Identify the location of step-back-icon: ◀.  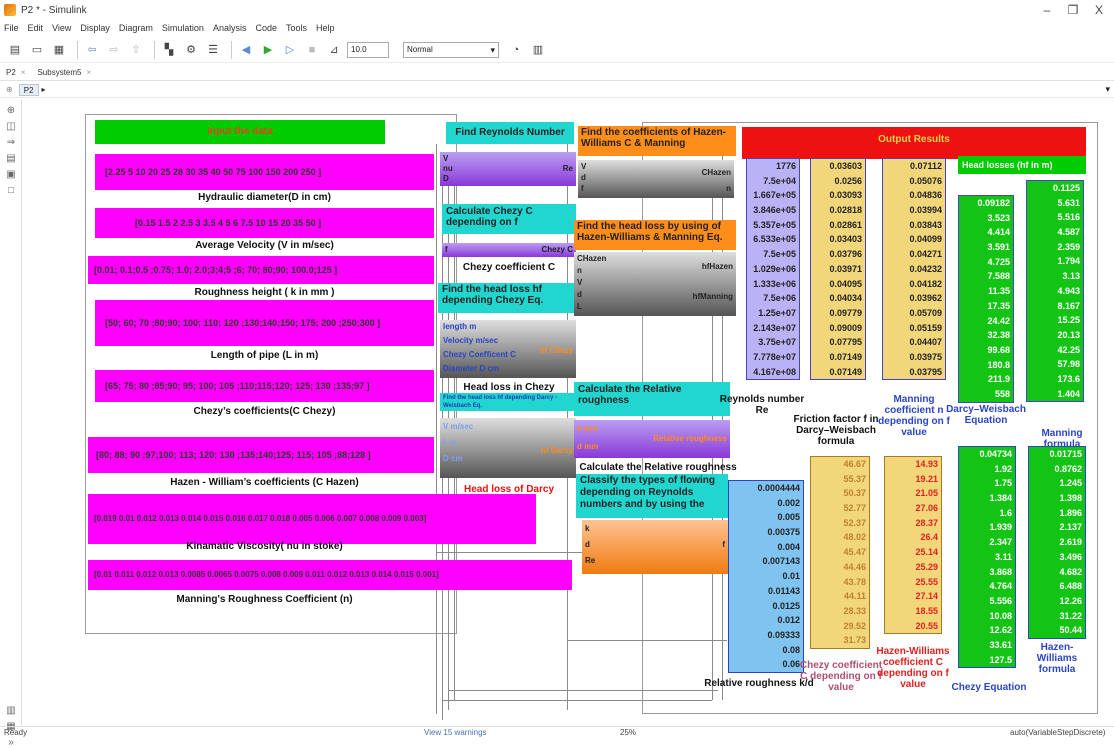
(246, 50).